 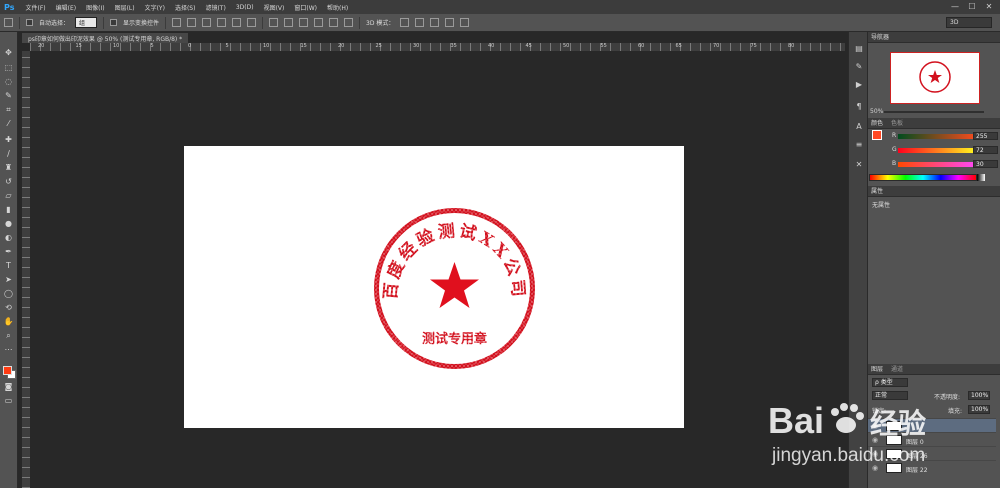 What do you see at coordinates (435, 22) in the screenshot?
I see `3d-drag-icon` at bounding box center [435, 22].